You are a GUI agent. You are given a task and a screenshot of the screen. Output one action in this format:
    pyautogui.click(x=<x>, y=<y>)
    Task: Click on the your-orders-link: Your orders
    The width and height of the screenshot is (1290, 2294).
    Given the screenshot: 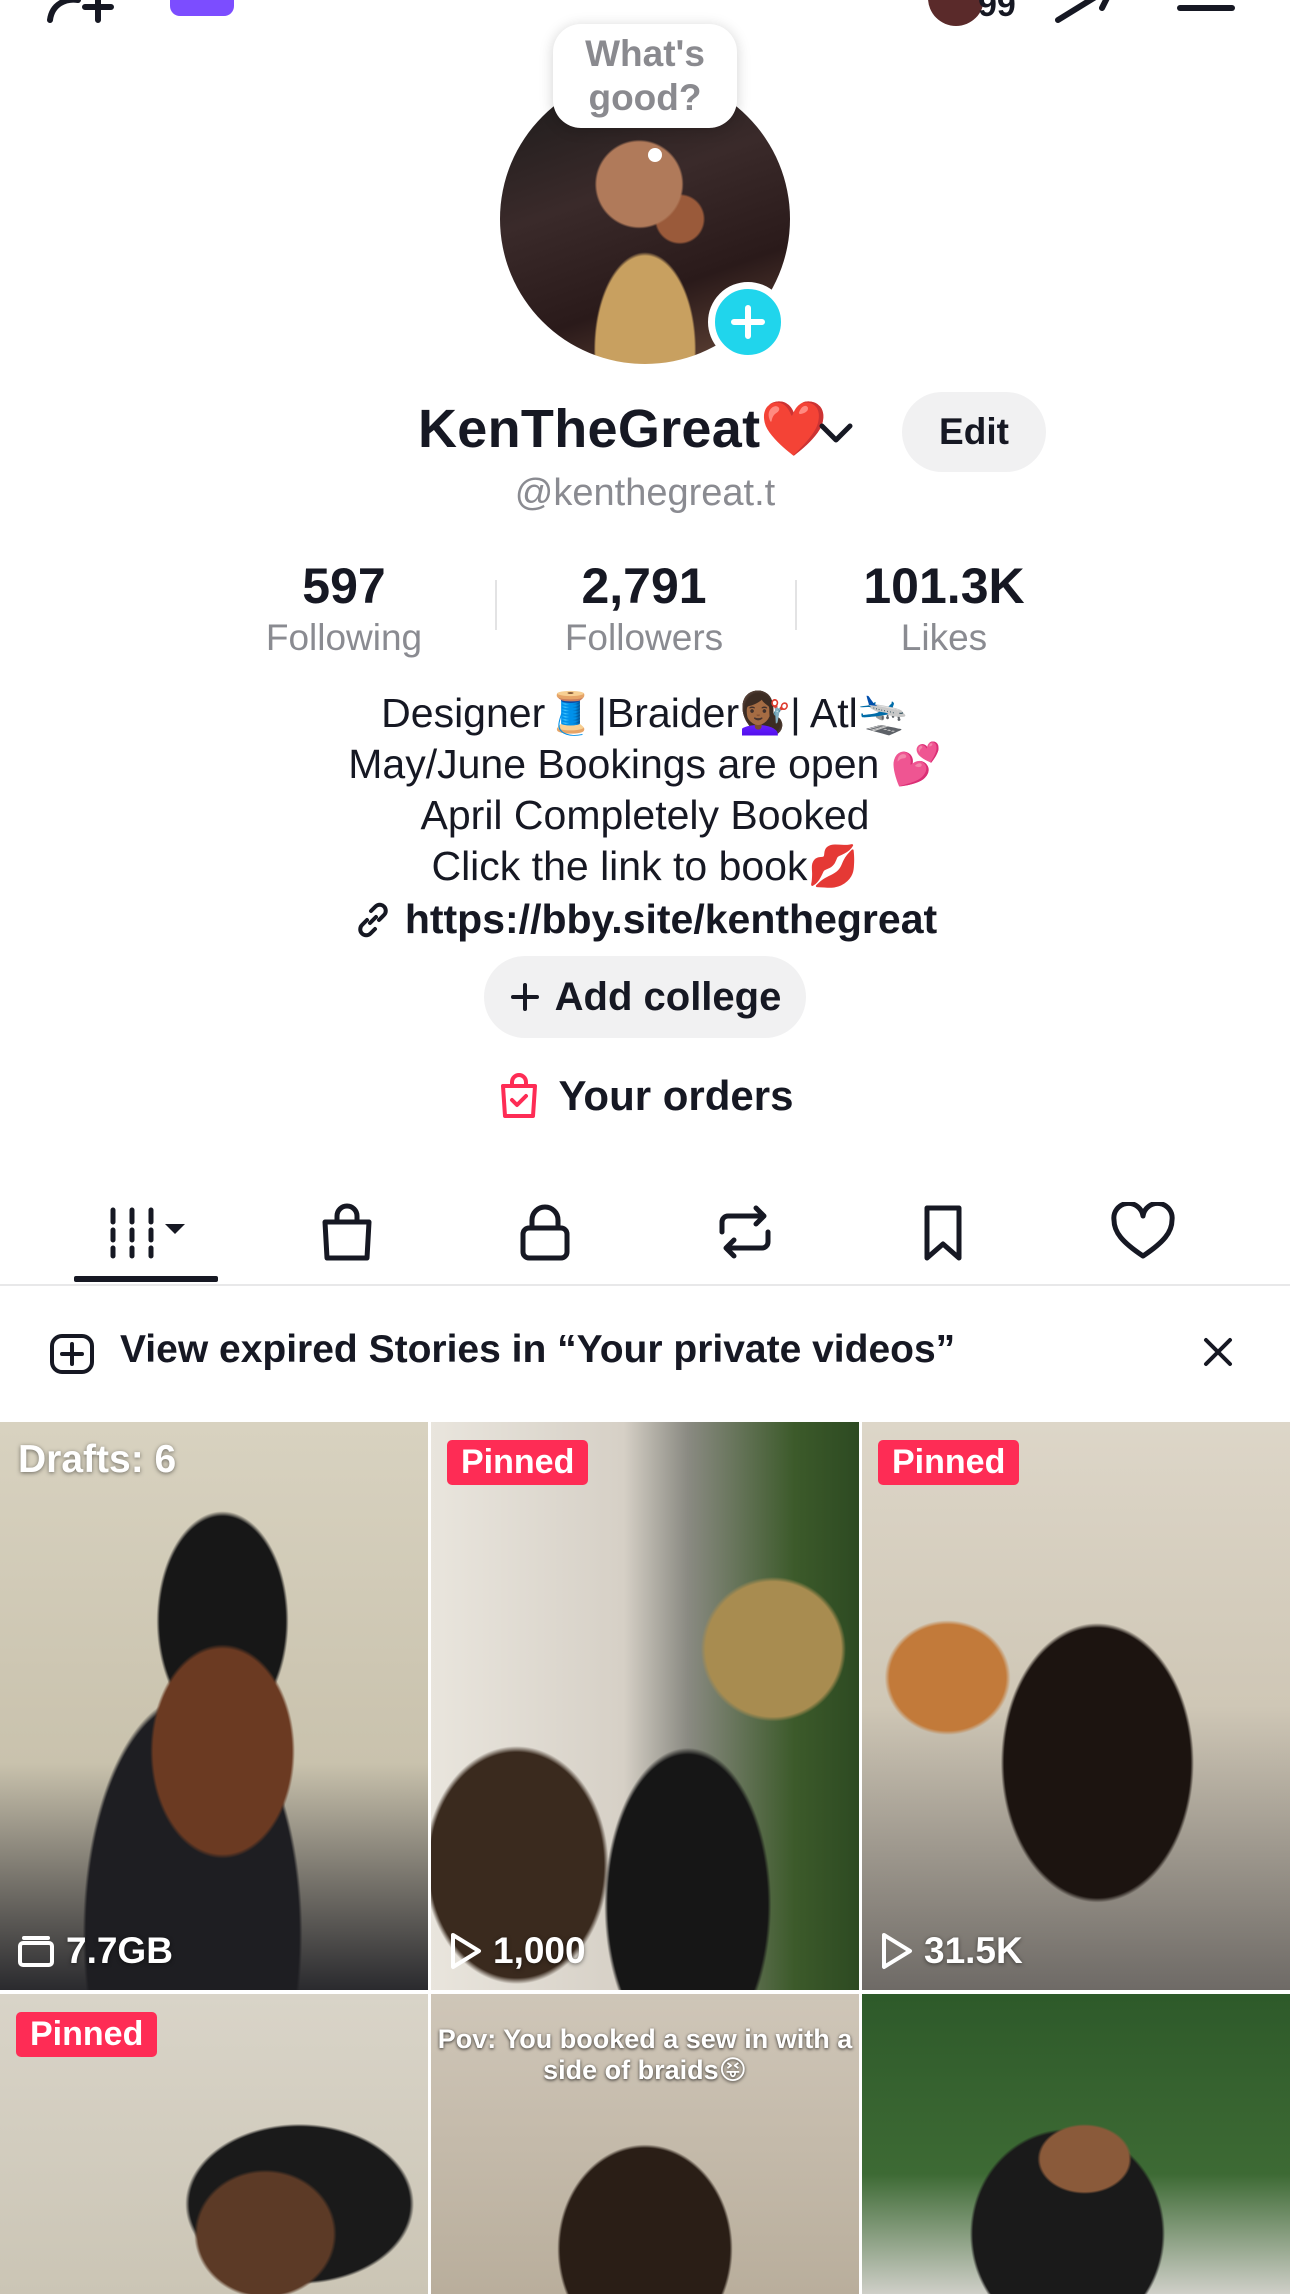 What is the action you would take?
    pyautogui.click(x=645, y=1096)
    